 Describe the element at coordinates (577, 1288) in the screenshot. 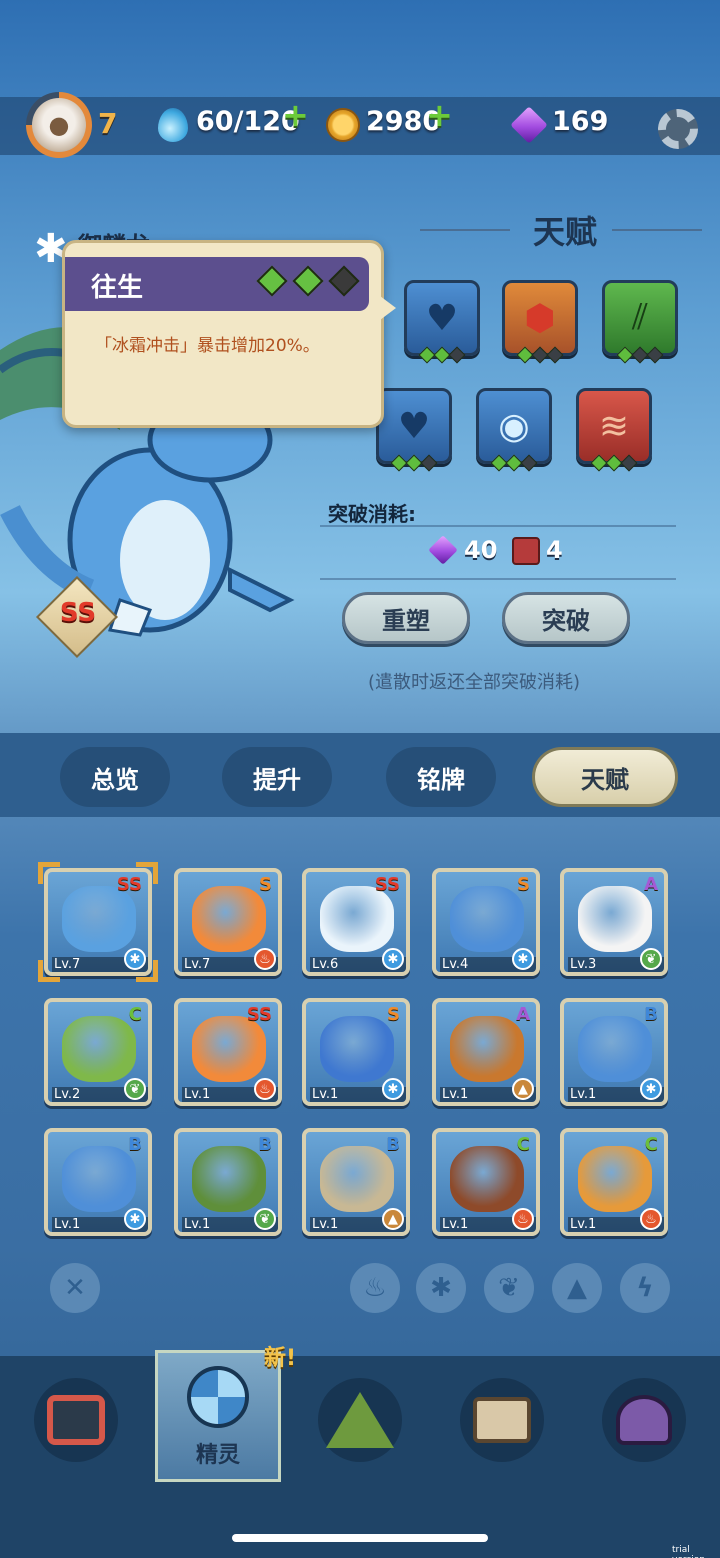

I see `earth-icon: ▲` at that location.